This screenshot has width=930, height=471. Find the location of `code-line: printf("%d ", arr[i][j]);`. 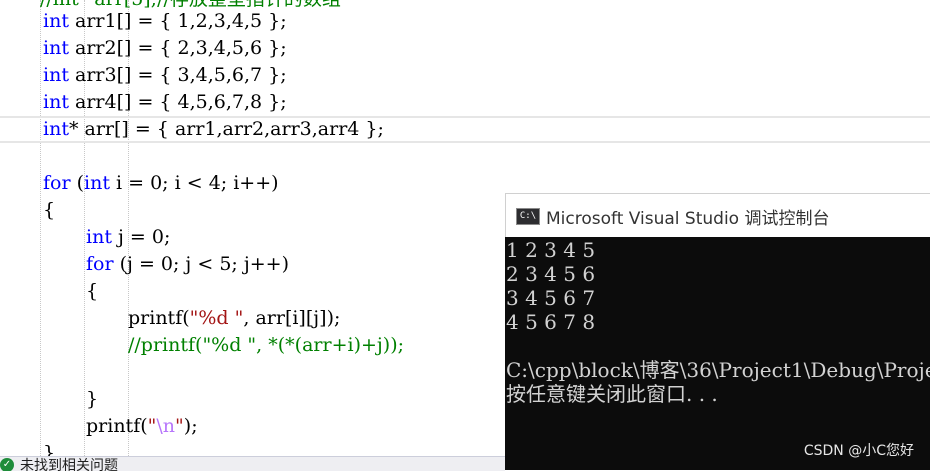

code-line: printf("%d ", arr[i][j]); is located at coordinates (234, 318).